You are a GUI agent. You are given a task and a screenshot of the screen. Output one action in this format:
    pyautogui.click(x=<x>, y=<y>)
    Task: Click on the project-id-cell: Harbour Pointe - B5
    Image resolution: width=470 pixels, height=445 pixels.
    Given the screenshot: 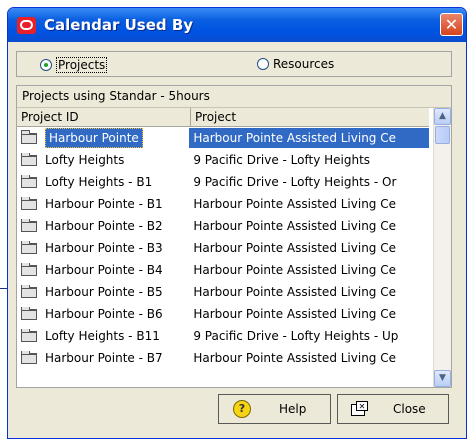 What is the action you would take?
    pyautogui.click(x=103, y=292)
    